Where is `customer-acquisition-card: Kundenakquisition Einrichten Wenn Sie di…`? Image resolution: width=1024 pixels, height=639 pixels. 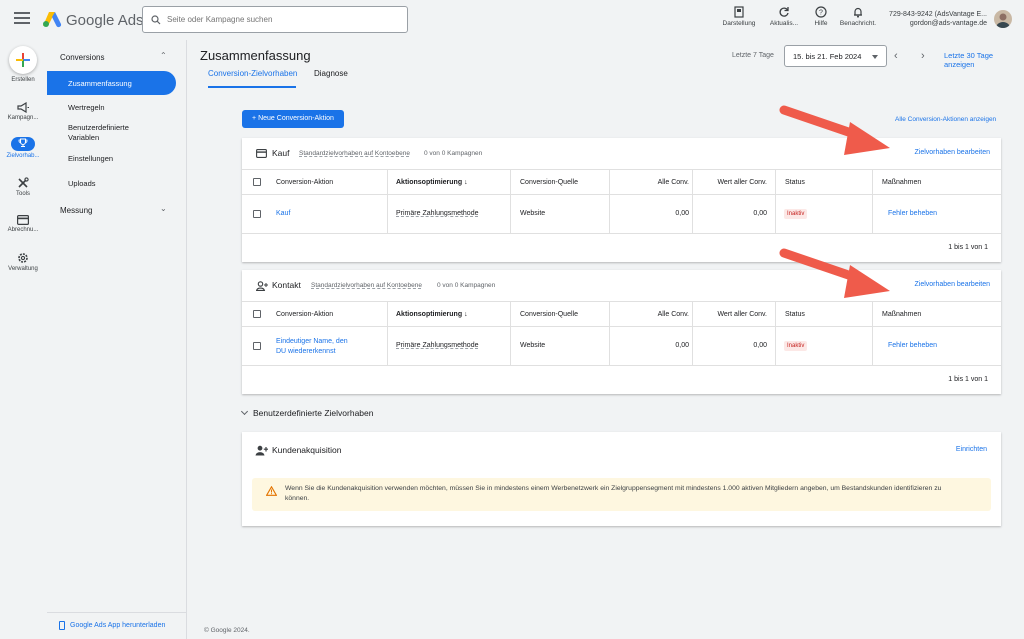
customer-acquisition-card: Kundenakquisition Einrichten Wenn Sie di… is located at coordinates (621, 479).